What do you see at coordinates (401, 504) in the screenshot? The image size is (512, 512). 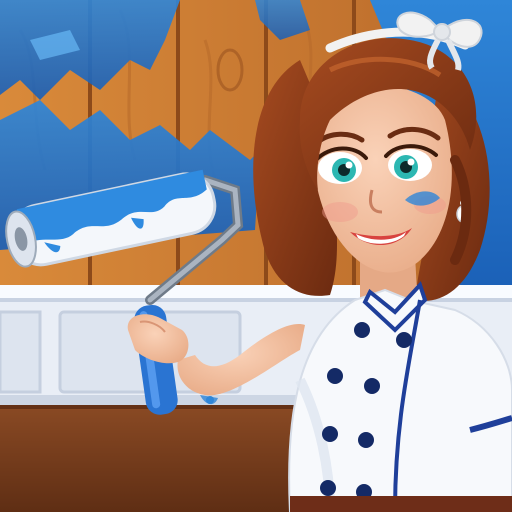 I see `apron-edge` at bounding box center [401, 504].